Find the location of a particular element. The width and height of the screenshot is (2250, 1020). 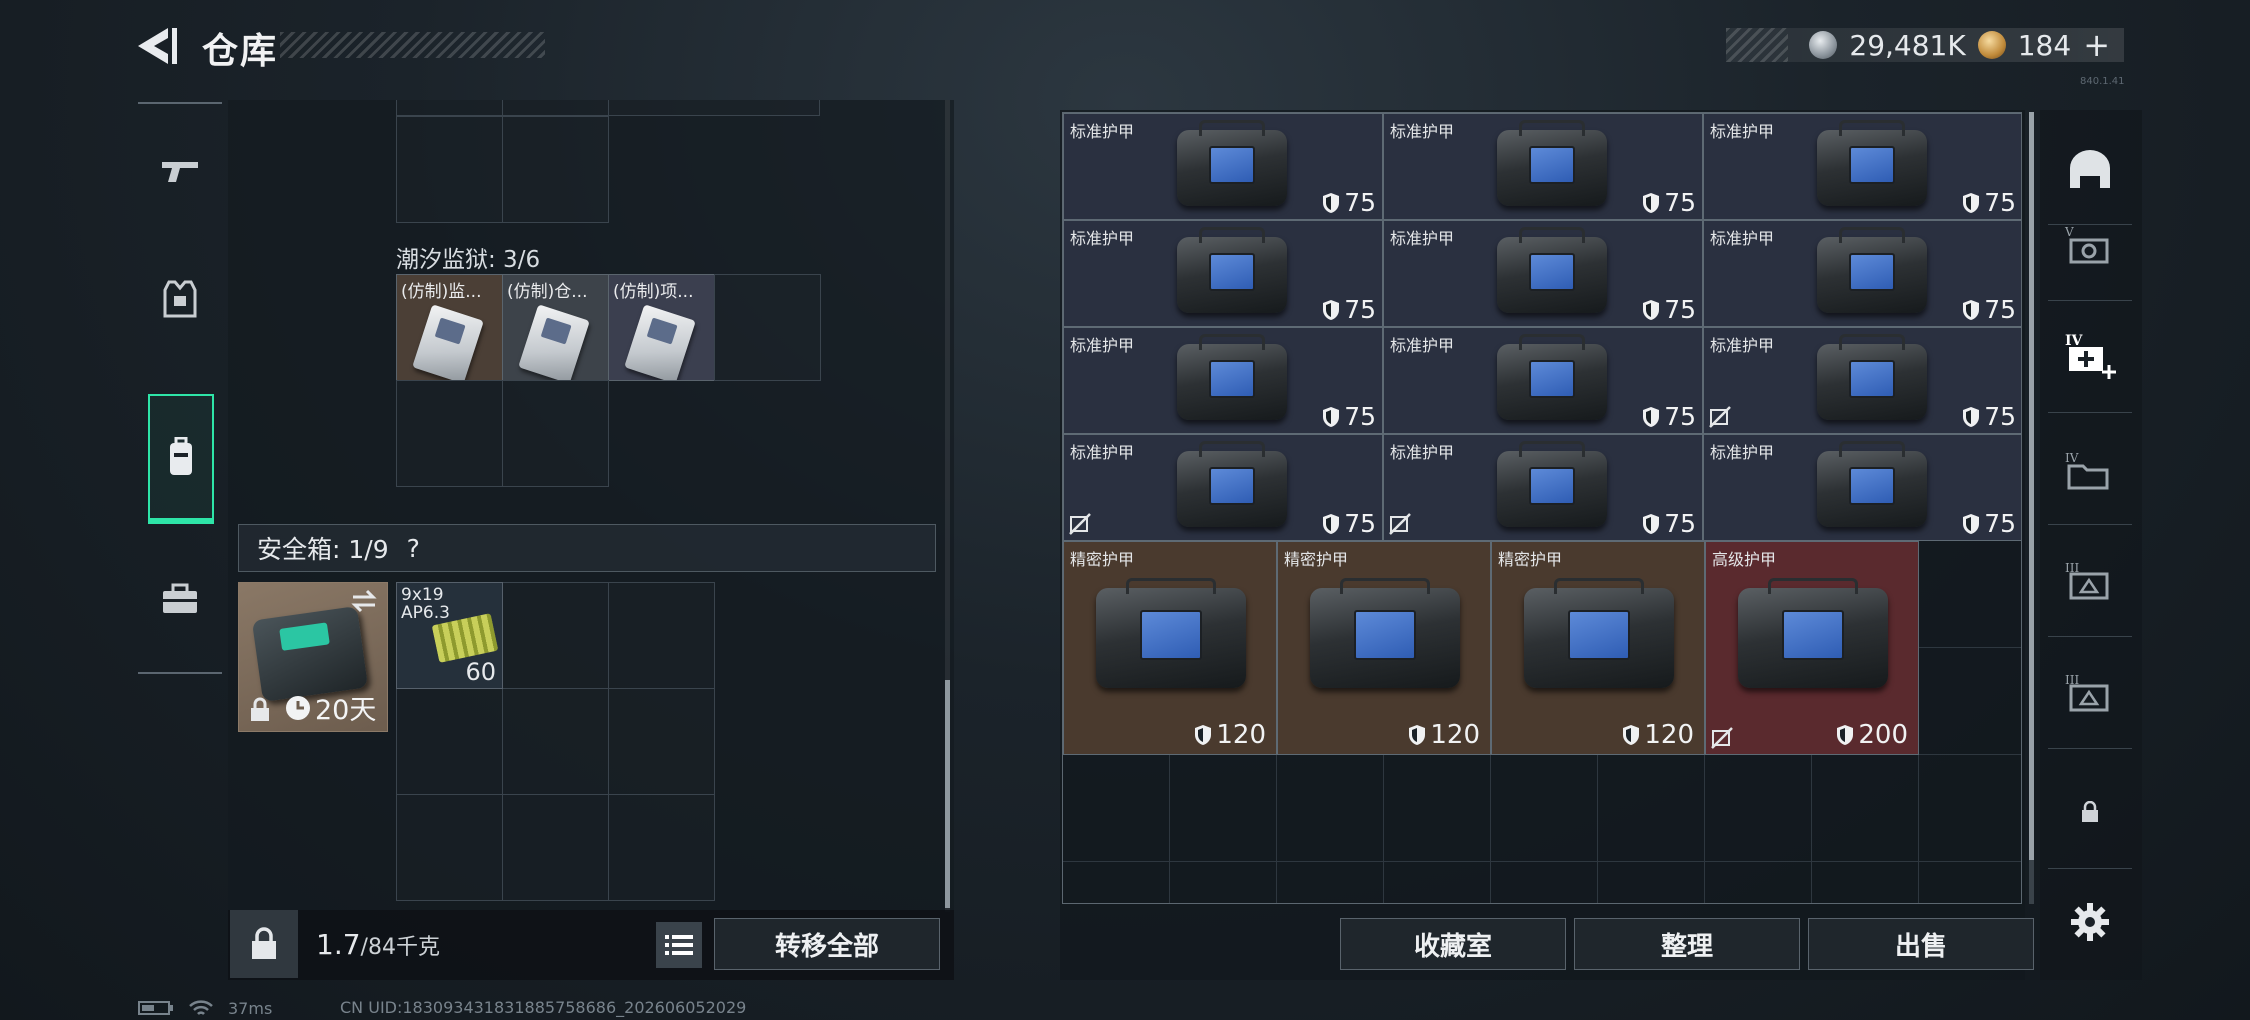

svg-text: IV is located at coordinates (2074, 341).